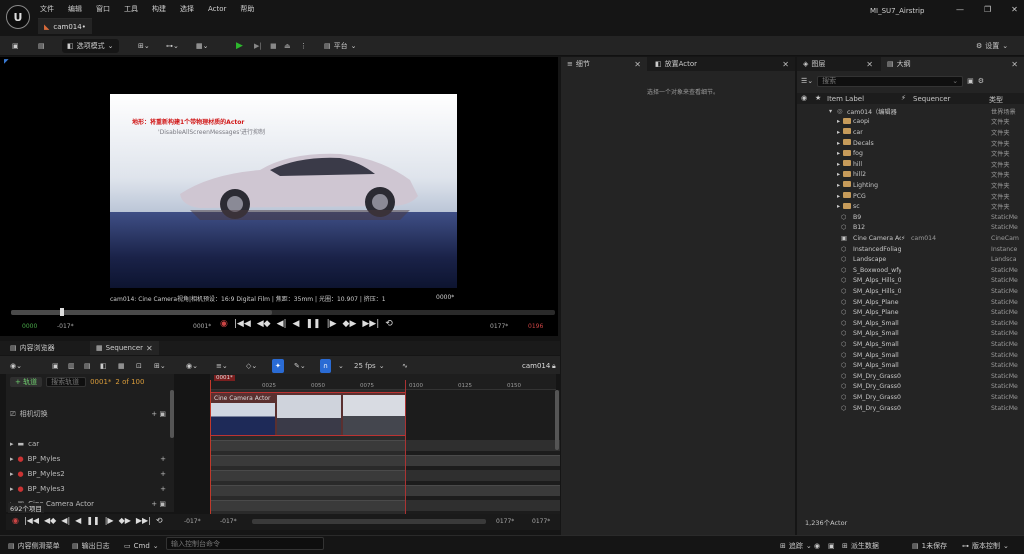 The height and width of the screenshot is (554, 1024). Describe the element at coordinates (383, 382) in the screenshot. I see `timeline-ruler: 0001* 0025 0050 0075 0100 0125 0150` at that location.